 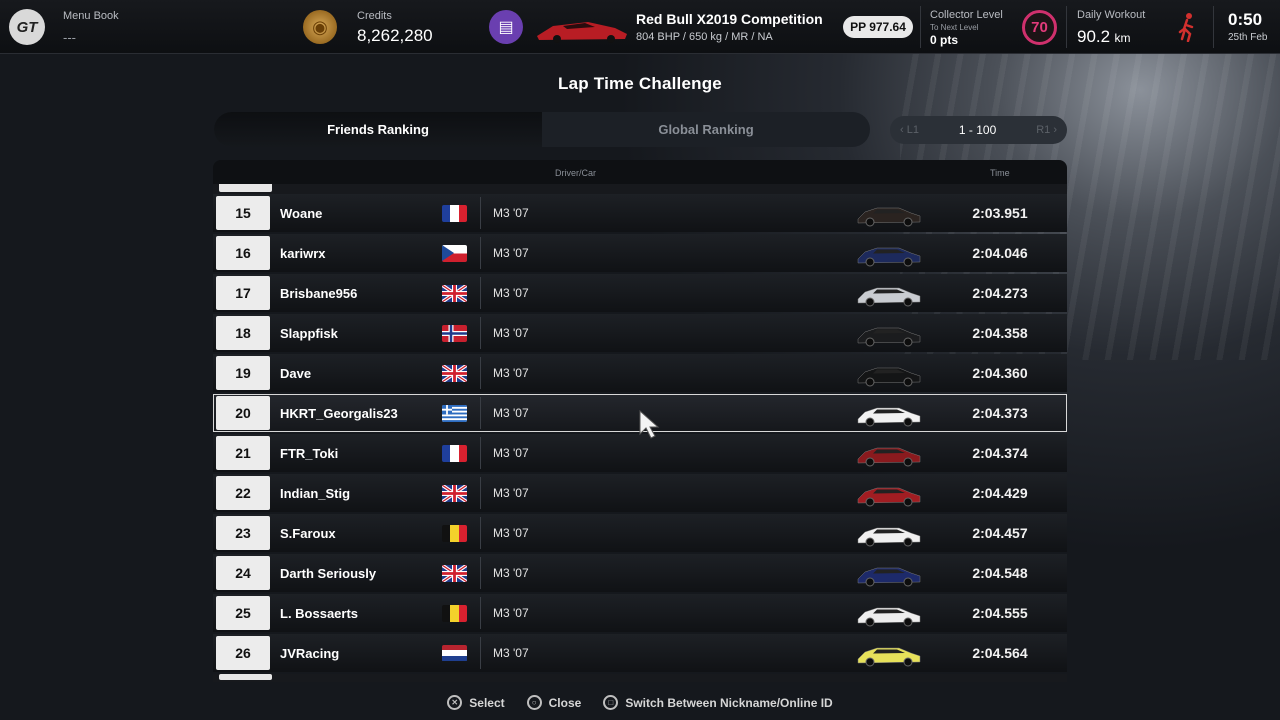 I want to click on lap-time: 2:04.046, so click(x=1000, y=253).